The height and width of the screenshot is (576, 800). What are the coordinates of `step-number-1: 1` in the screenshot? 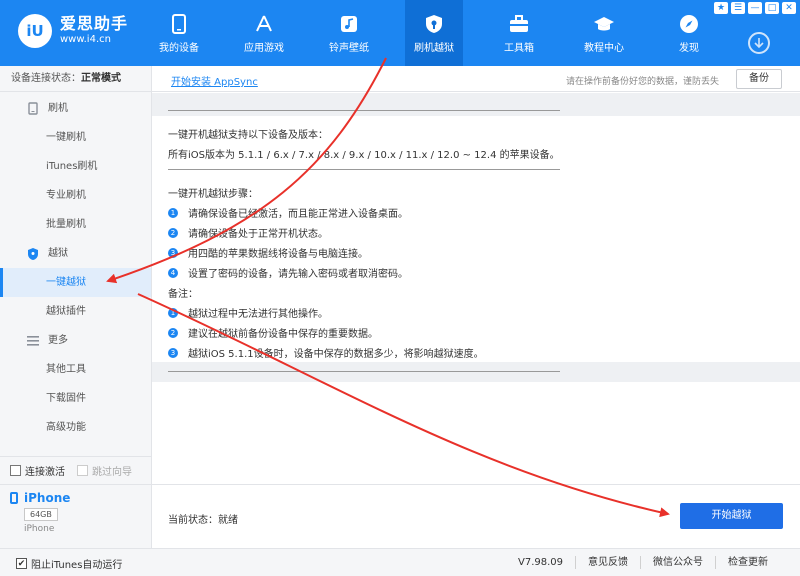 It's located at (173, 212).